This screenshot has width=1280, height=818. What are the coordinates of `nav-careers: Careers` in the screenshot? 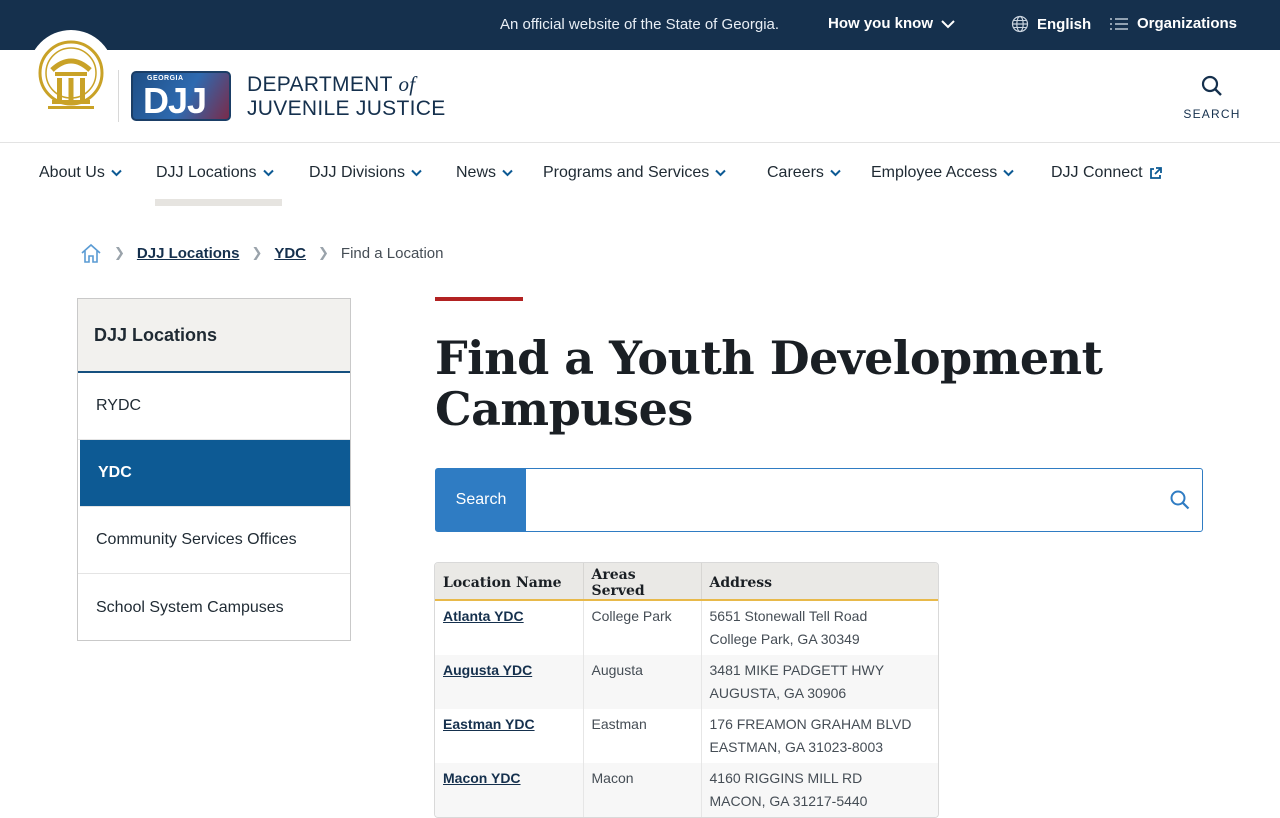 It's located at (804, 173).